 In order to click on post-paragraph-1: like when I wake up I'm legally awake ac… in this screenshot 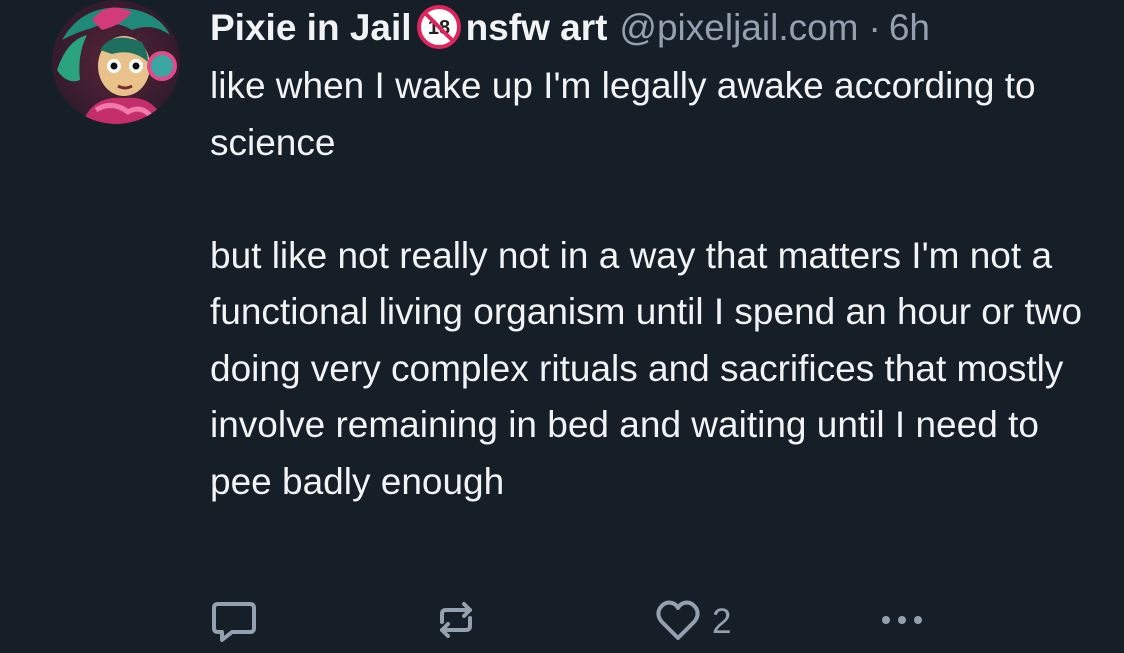, I will do `click(623, 114)`.